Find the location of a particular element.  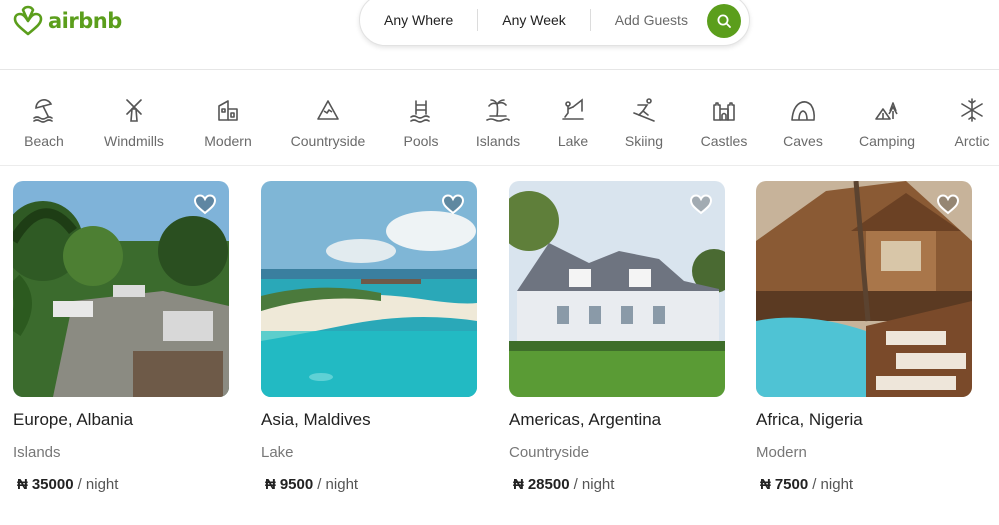

category-castles: Castles is located at coordinates (724, 125).